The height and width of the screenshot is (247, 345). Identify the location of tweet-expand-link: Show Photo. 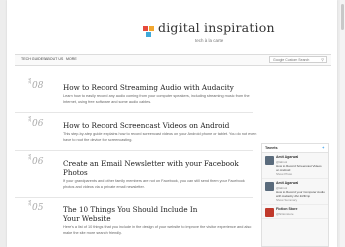
(300, 174).